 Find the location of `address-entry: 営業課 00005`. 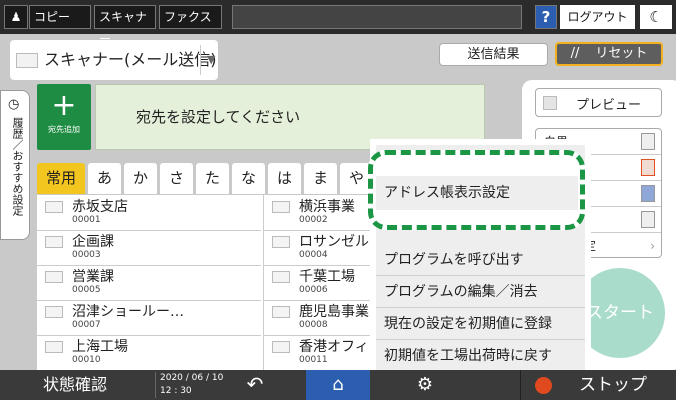

address-entry: 営業課 00005 is located at coordinates (149, 283).